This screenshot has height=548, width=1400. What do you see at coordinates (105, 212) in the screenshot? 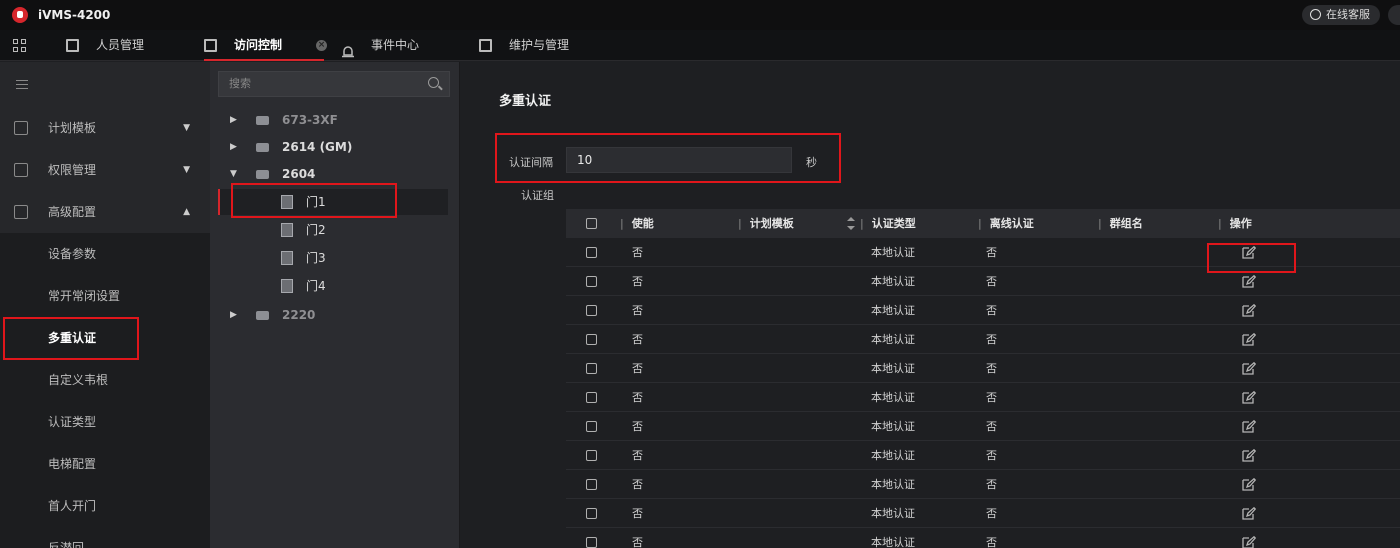
I see `sidebar-item-advanced-config: 高级配置 ▲` at bounding box center [105, 212].